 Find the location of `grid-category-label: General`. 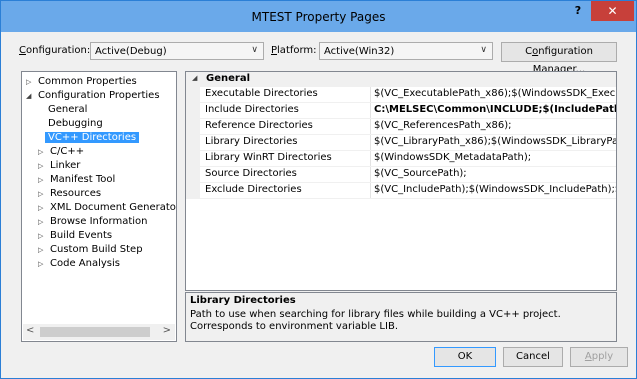

grid-category-label: General is located at coordinates (228, 78).